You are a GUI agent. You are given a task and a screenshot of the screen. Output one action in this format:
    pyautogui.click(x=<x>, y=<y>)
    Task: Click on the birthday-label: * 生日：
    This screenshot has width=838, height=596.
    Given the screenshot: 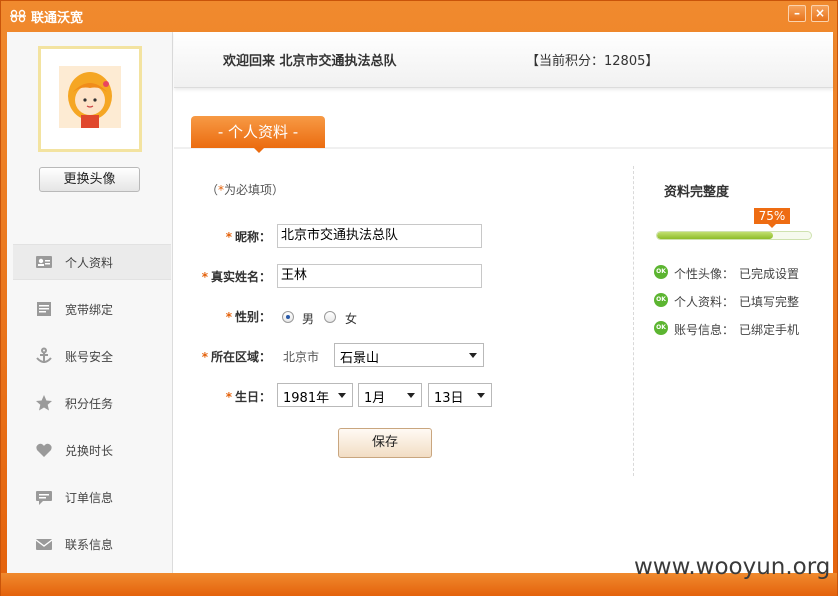 What is the action you would take?
    pyautogui.click(x=248, y=397)
    